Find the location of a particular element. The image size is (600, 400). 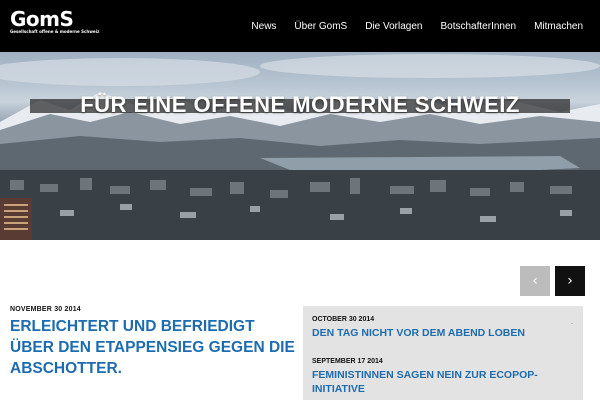

carousel-next-button: › is located at coordinates (570, 281).